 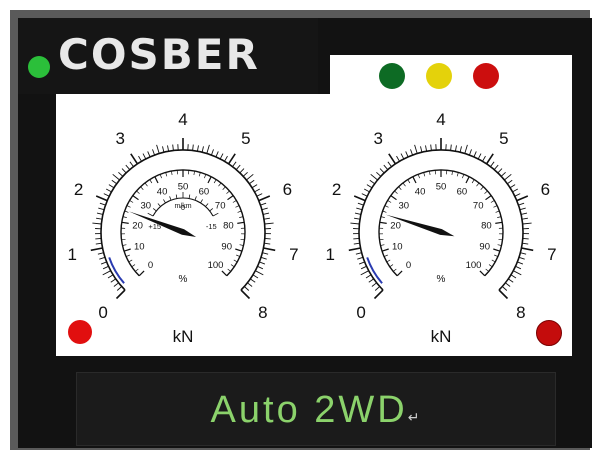 I want to click on inner-scale-label: 90, so click(x=484, y=247).